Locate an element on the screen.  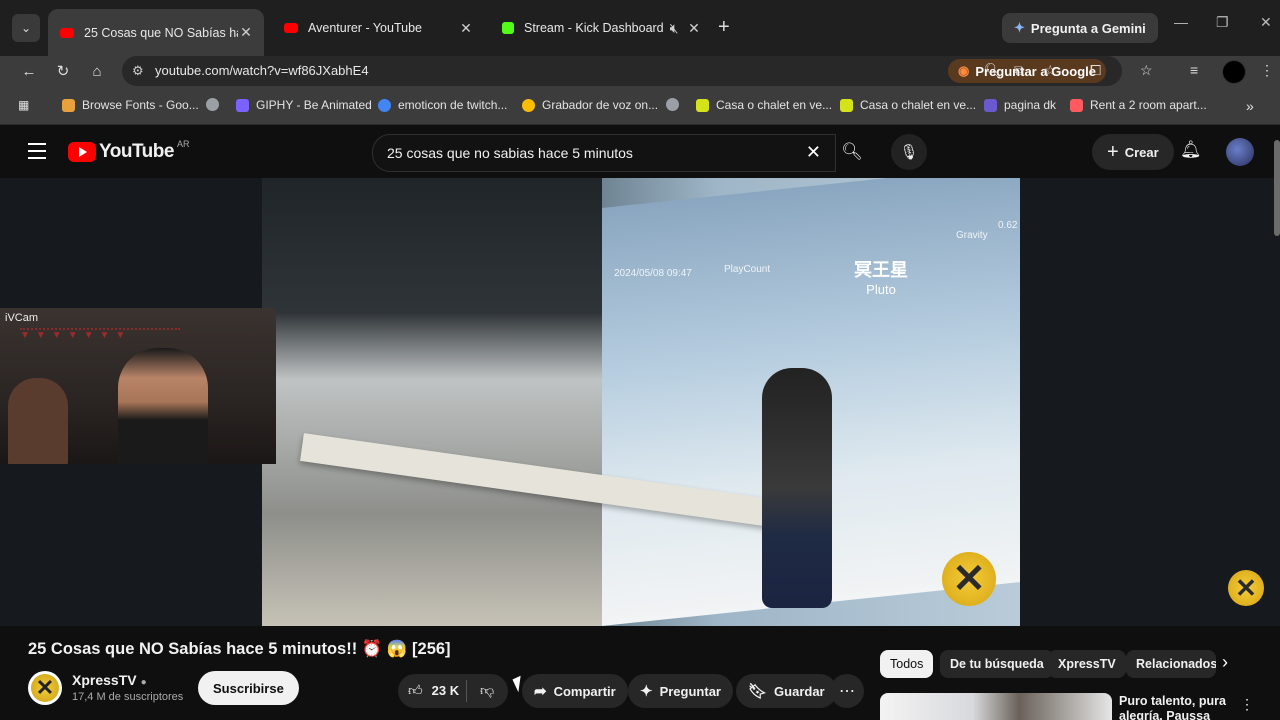
channel-avatar: ✕ is located at coordinates (45, 688).